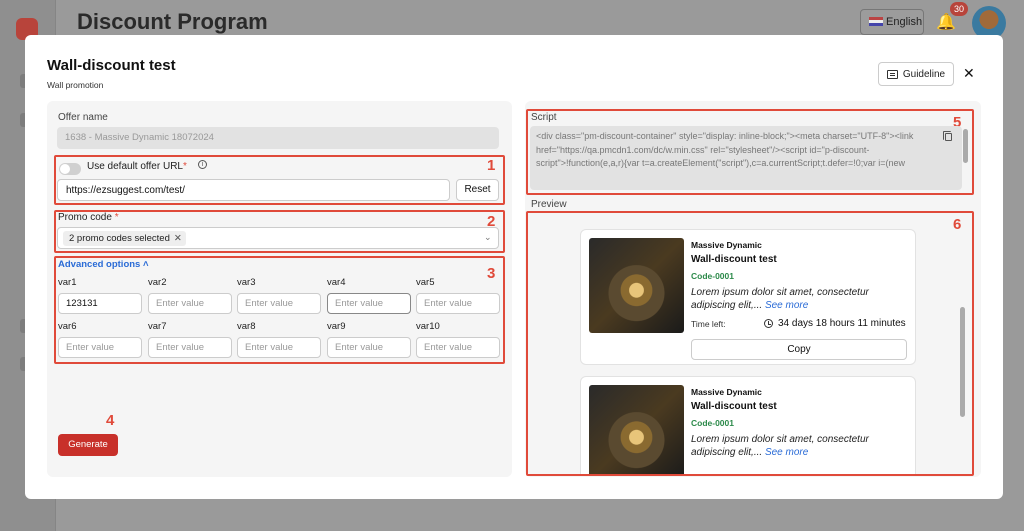  What do you see at coordinates (246, 326) in the screenshot?
I see `var8-label: var8` at bounding box center [246, 326].